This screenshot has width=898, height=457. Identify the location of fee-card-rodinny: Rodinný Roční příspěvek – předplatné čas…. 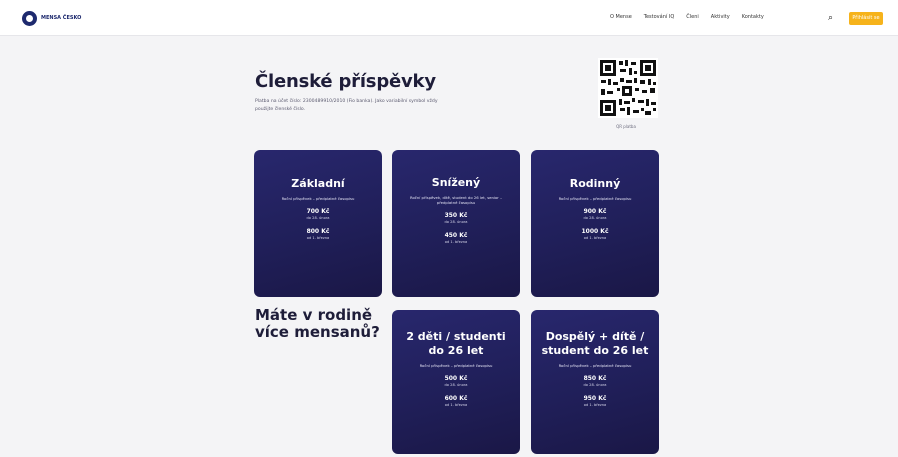
(595, 223).